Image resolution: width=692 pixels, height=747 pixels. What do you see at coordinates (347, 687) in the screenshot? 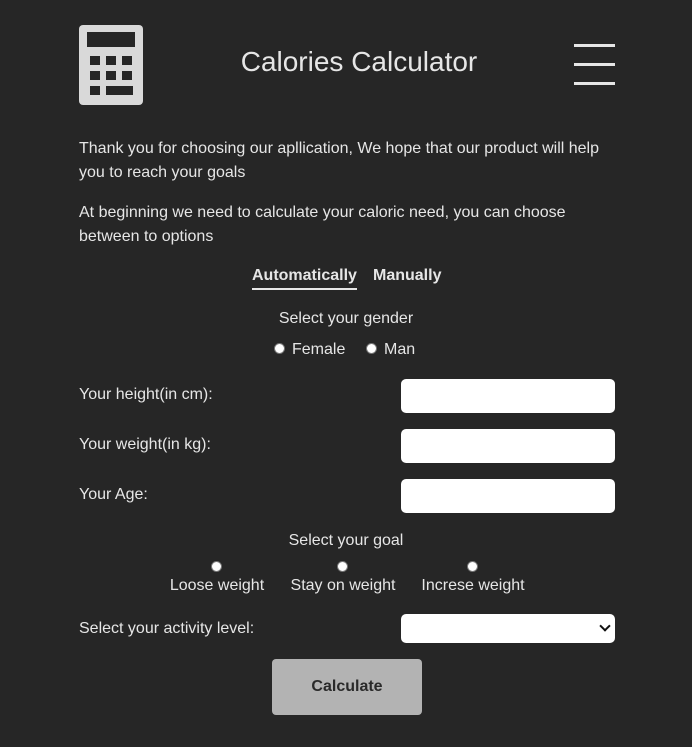
I see `calculate-button: Calculate` at bounding box center [347, 687].